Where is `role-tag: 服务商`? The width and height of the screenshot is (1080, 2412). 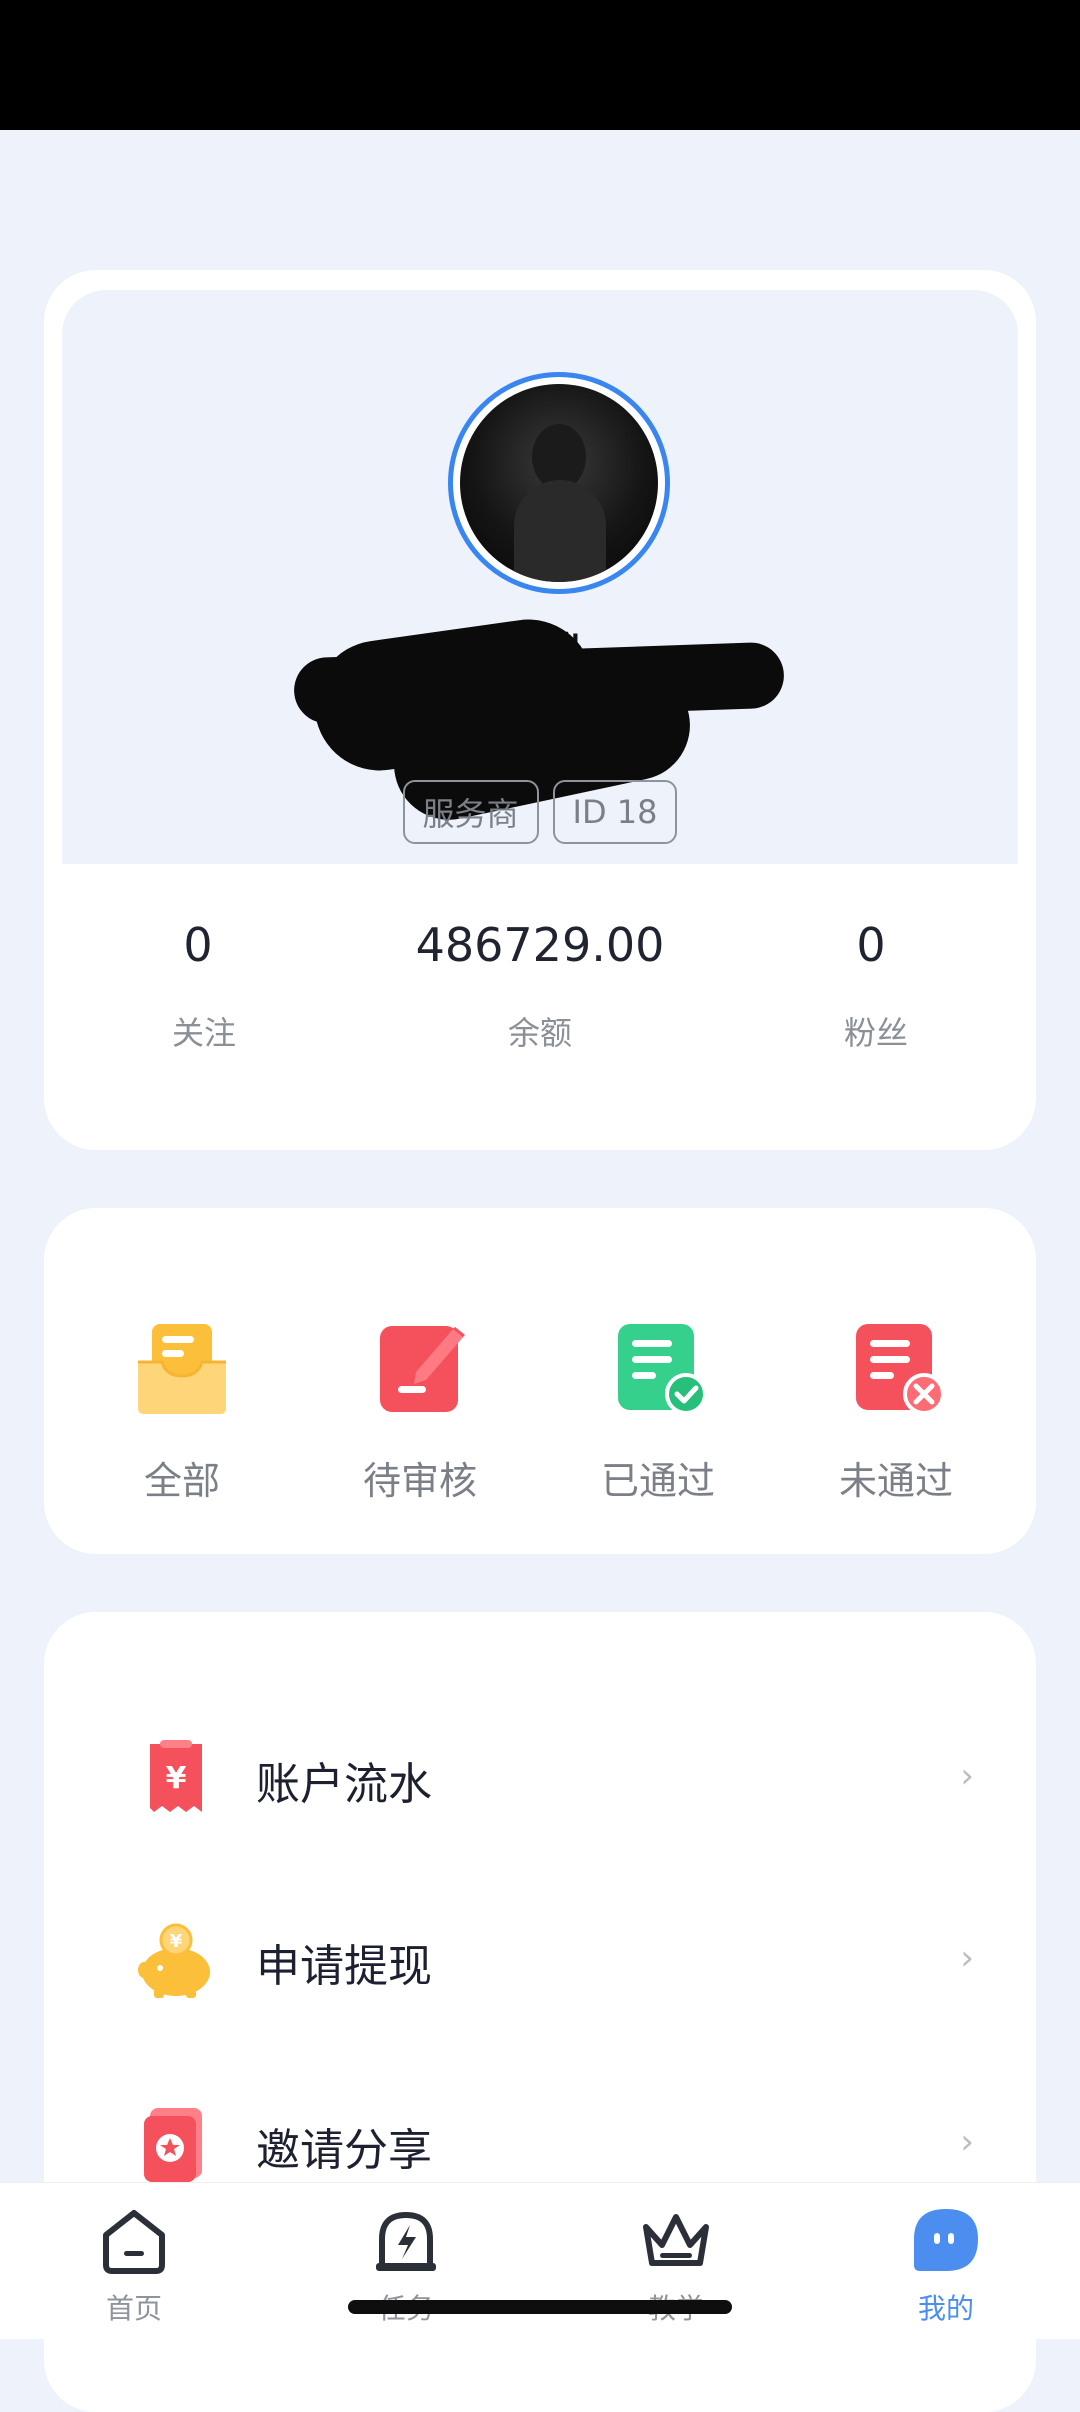 role-tag: 服务商 is located at coordinates (470, 812).